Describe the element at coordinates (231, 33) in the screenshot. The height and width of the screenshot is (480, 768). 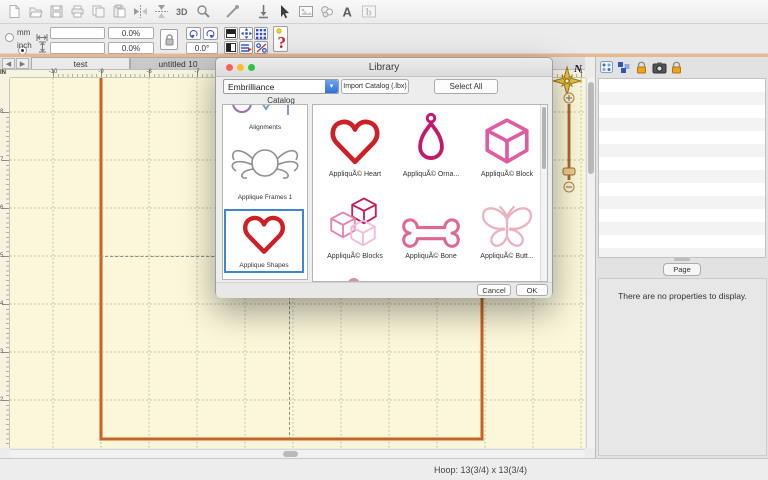
I see `display-film-icon` at that location.